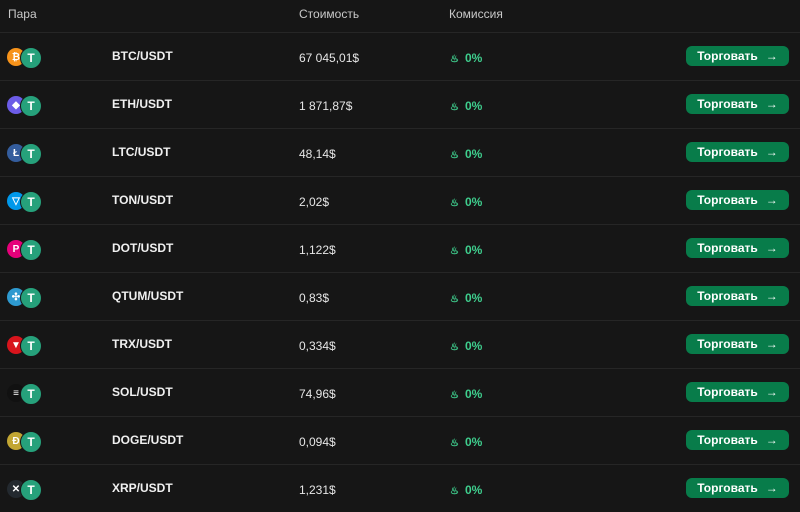  What do you see at coordinates (476, 14) in the screenshot?
I see `column-header-fee: Комиссия` at bounding box center [476, 14].